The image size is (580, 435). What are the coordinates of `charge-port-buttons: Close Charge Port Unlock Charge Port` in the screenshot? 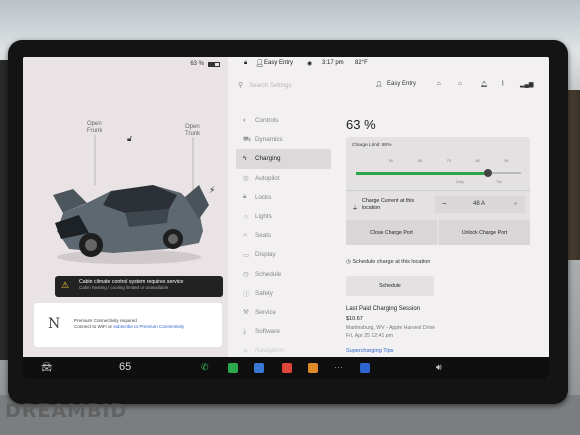 It's located at (438, 232).